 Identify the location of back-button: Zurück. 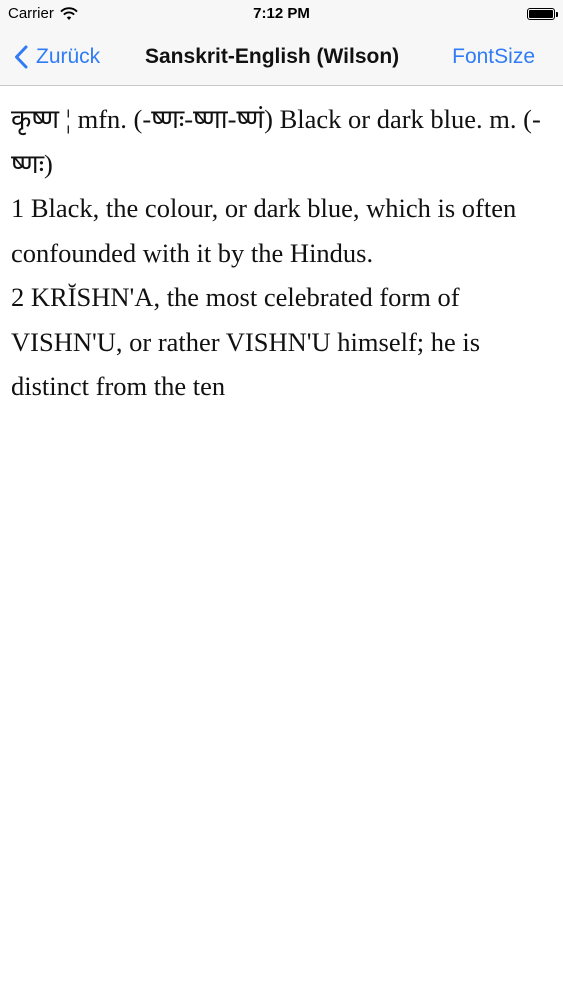
(57, 57).